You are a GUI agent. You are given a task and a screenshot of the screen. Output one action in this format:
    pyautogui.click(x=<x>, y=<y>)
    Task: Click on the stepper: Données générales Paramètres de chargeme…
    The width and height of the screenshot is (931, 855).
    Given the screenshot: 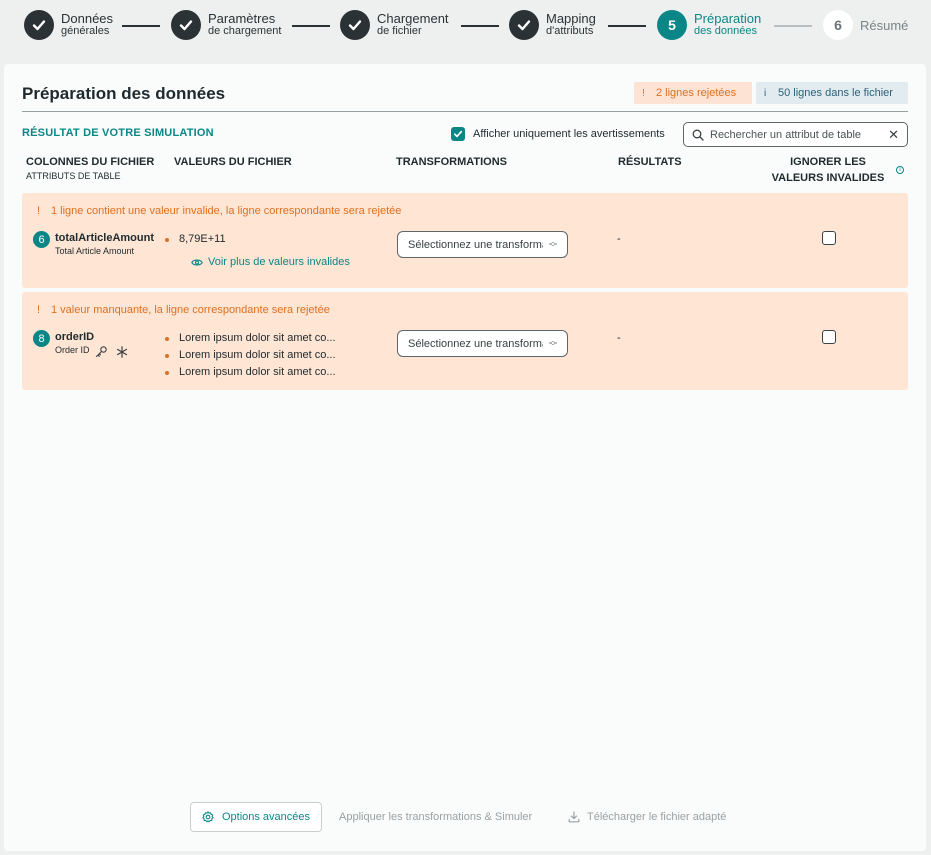 What is the action you would take?
    pyautogui.click(x=465, y=26)
    